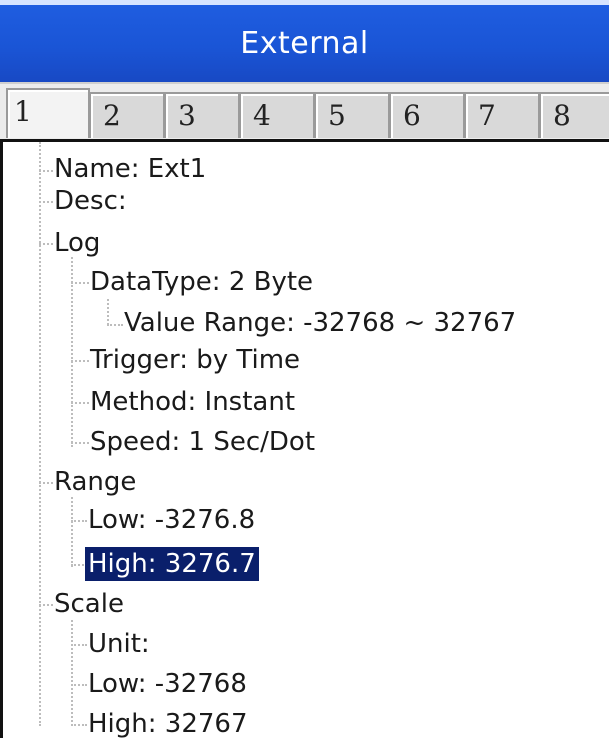 The width and height of the screenshot is (609, 741). I want to click on tab-7: 7, so click(502, 115).